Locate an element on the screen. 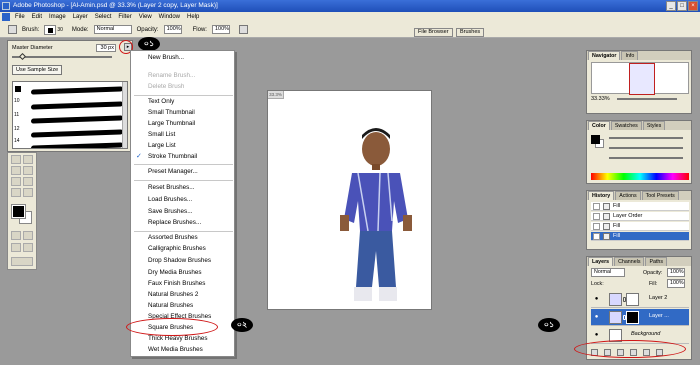  menu-item-text-only: Text Only is located at coordinates (161, 102).